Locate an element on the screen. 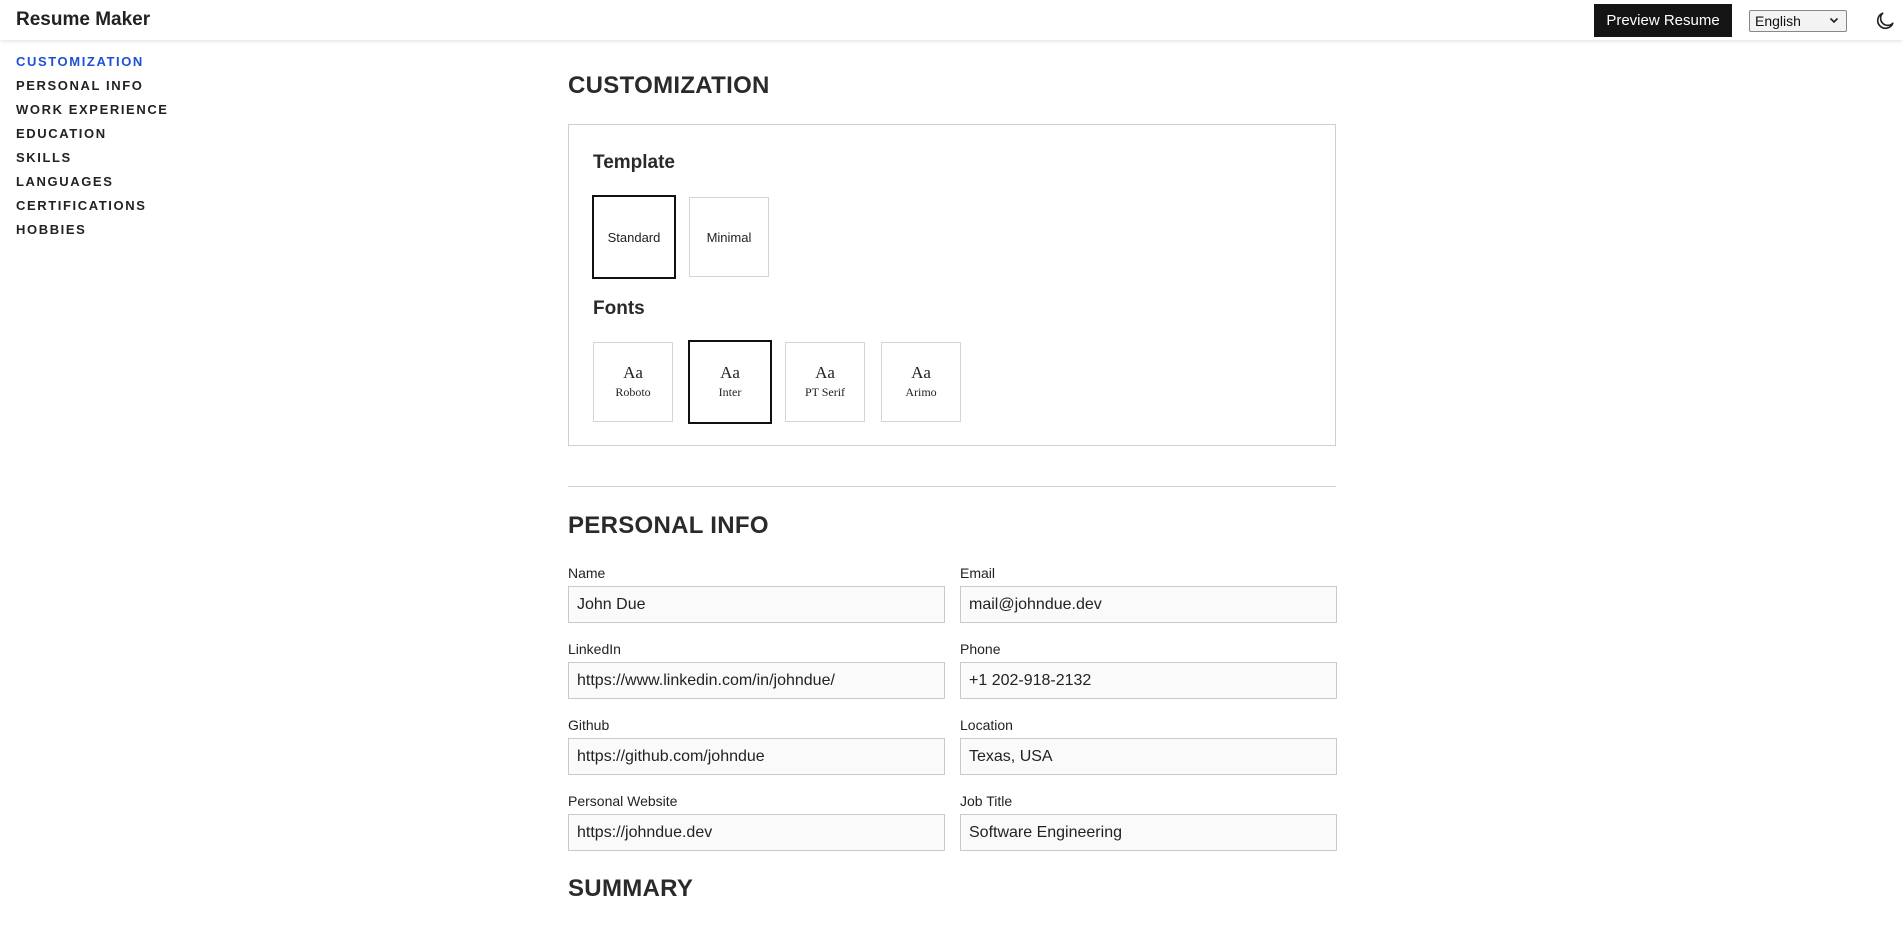 The image size is (1903, 927). name-input is located at coordinates (756, 604).